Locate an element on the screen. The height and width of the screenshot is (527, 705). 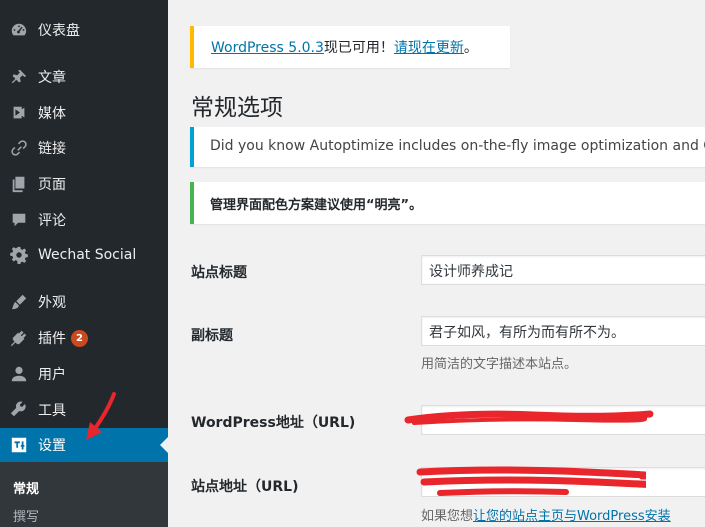
wordpress-version-link: WordPress 5.0.3 is located at coordinates (267, 48).